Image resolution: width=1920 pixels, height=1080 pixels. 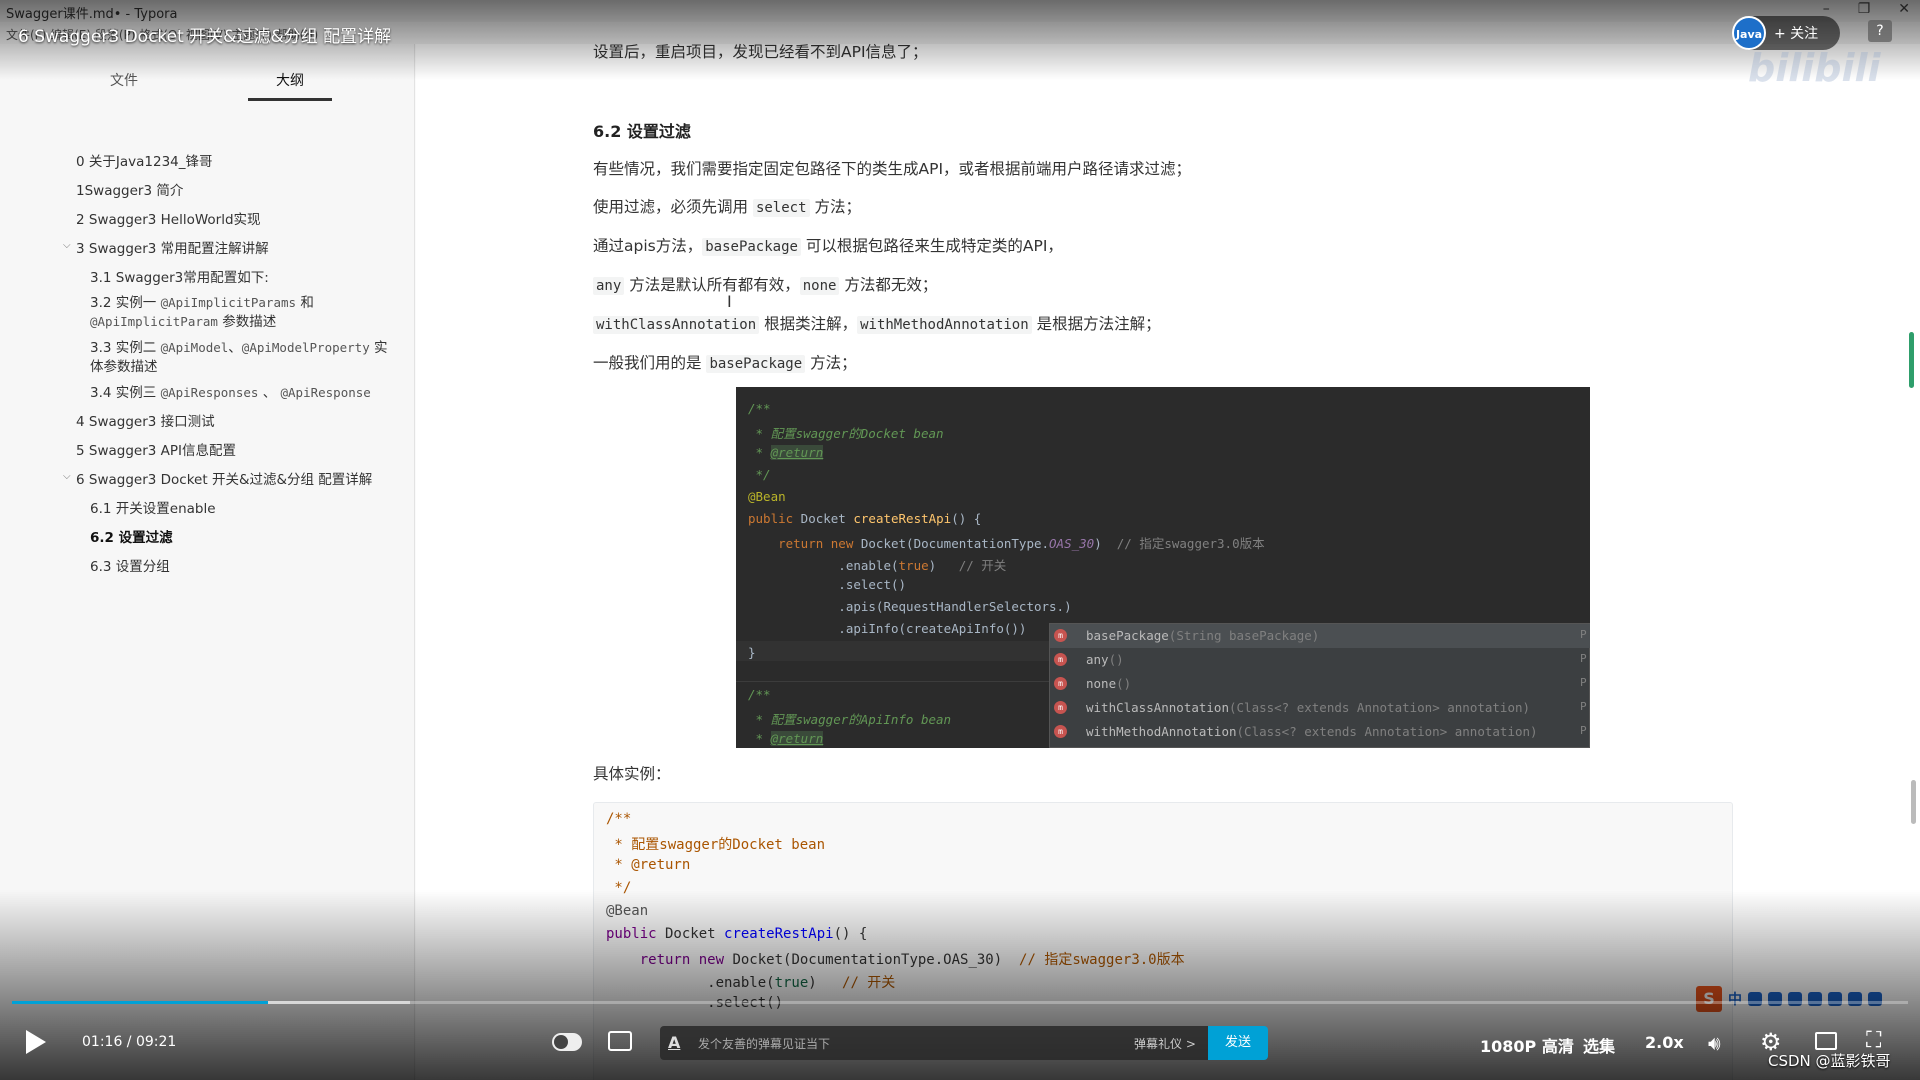 I want to click on outline-item: 2 Swagger3 HelloWorld实现, so click(x=168, y=218).